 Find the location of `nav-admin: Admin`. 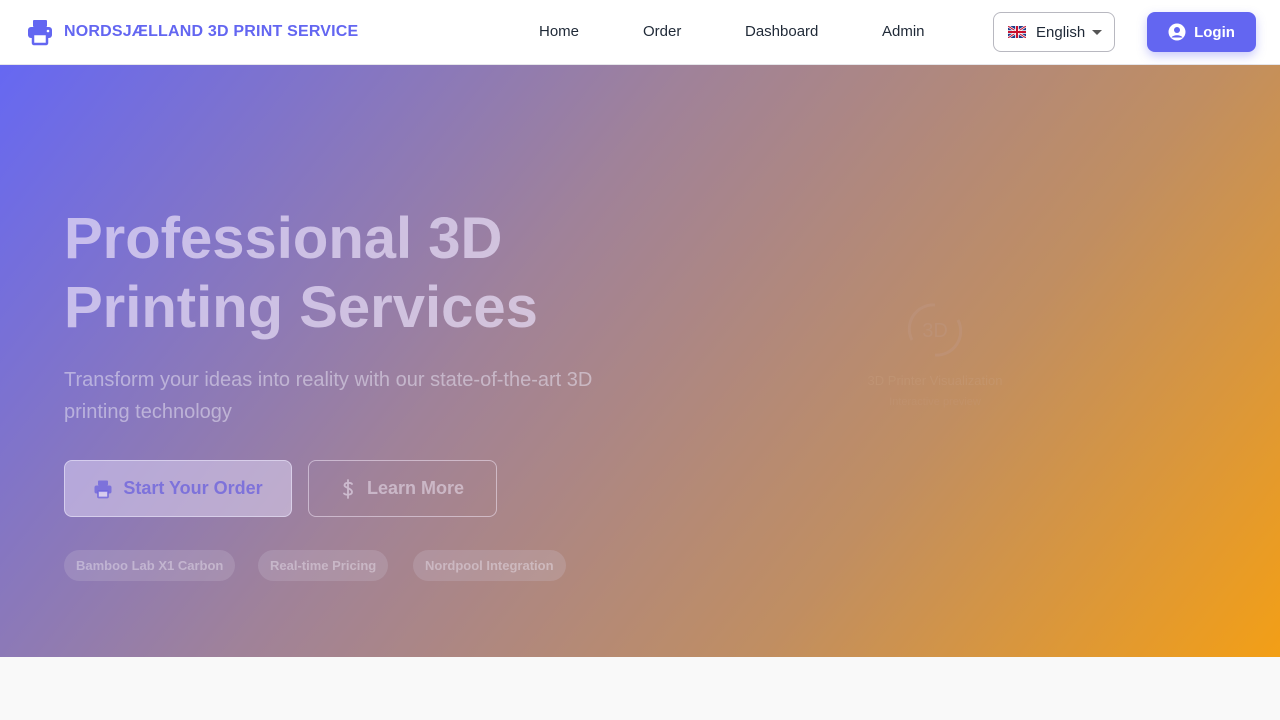

nav-admin: Admin is located at coordinates (903, 31).